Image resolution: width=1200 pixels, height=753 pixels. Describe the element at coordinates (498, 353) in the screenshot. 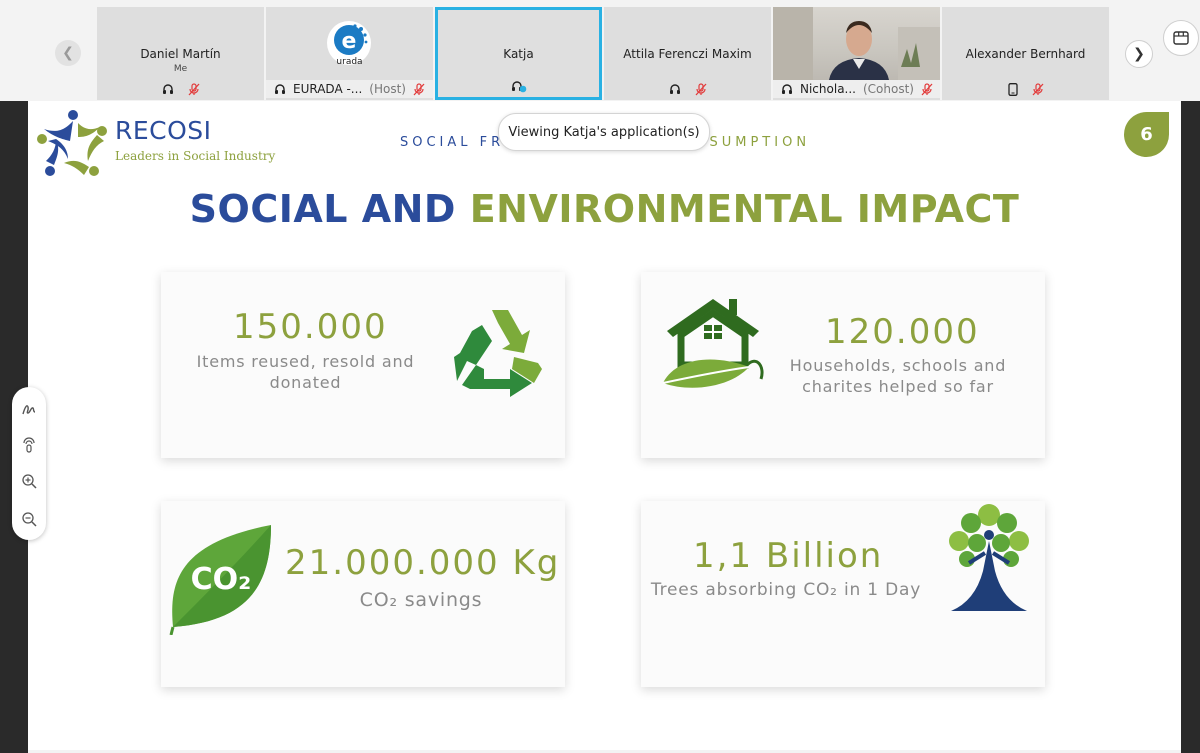

I see `recycle-icon` at that location.